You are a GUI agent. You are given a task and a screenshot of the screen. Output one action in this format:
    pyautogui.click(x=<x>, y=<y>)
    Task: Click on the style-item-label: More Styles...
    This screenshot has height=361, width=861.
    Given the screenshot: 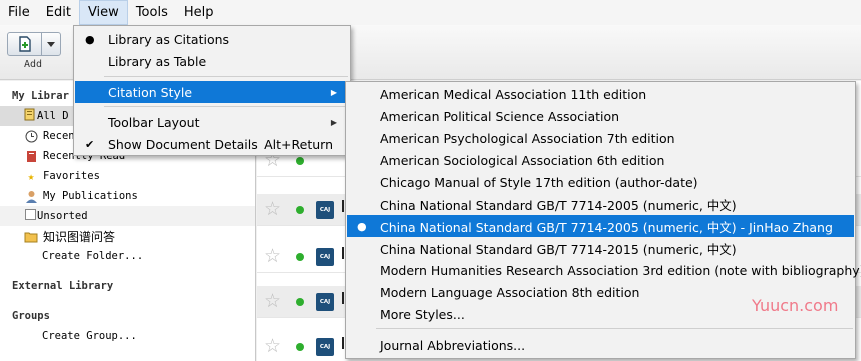 What is the action you would take?
    pyautogui.click(x=422, y=314)
    